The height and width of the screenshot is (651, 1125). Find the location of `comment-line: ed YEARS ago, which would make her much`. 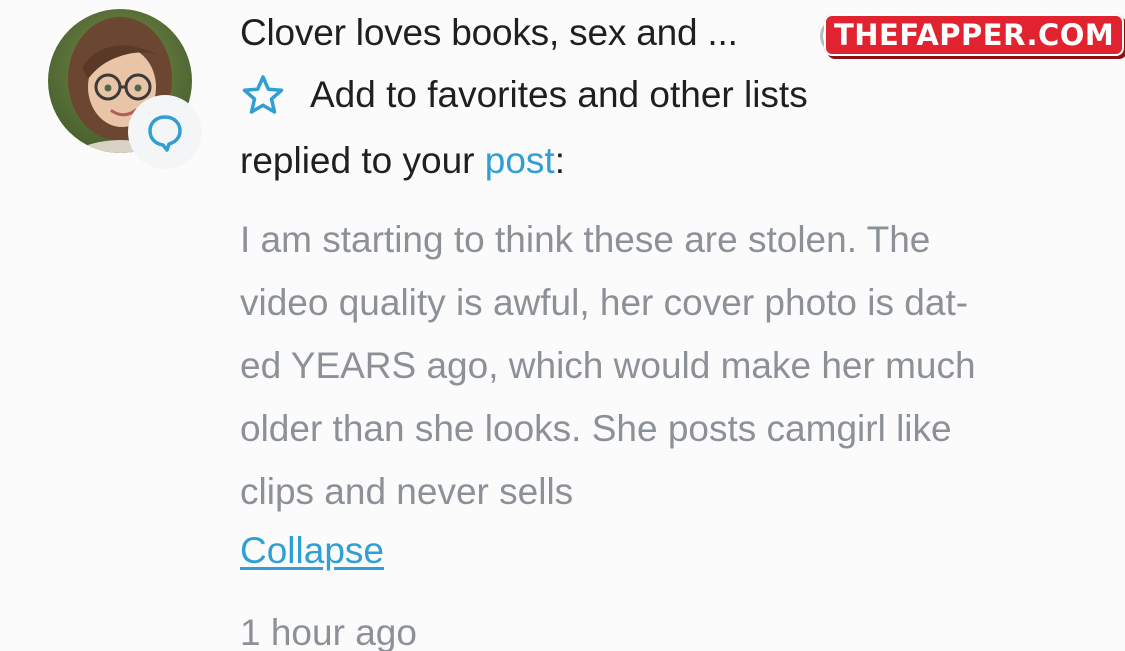

comment-line: ed YEARS ago, which would make her much is located at coordinates (608, 365).